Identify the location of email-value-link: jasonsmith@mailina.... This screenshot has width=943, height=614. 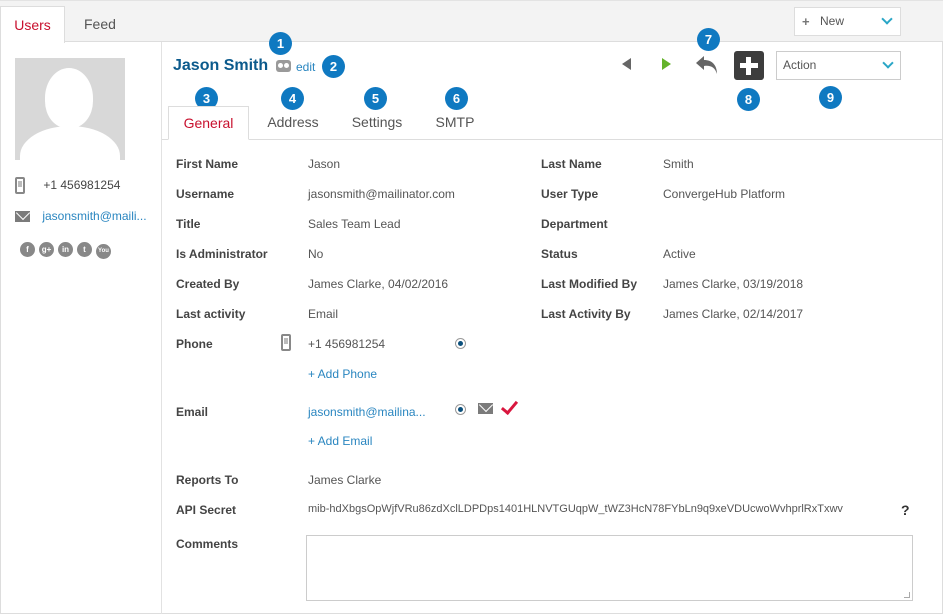
(367, 412).